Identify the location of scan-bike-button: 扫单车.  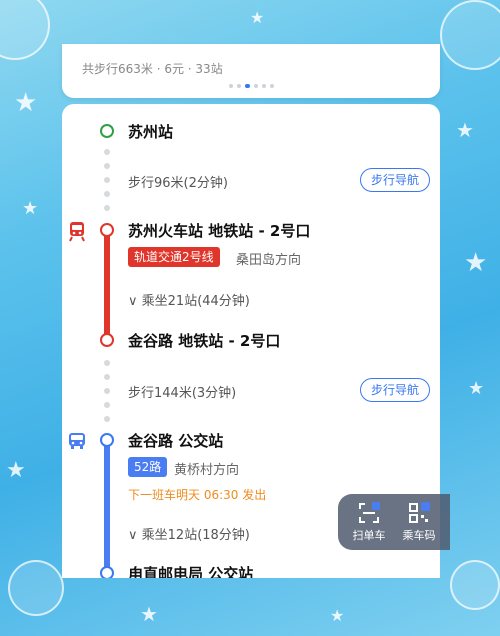
(369, 522).